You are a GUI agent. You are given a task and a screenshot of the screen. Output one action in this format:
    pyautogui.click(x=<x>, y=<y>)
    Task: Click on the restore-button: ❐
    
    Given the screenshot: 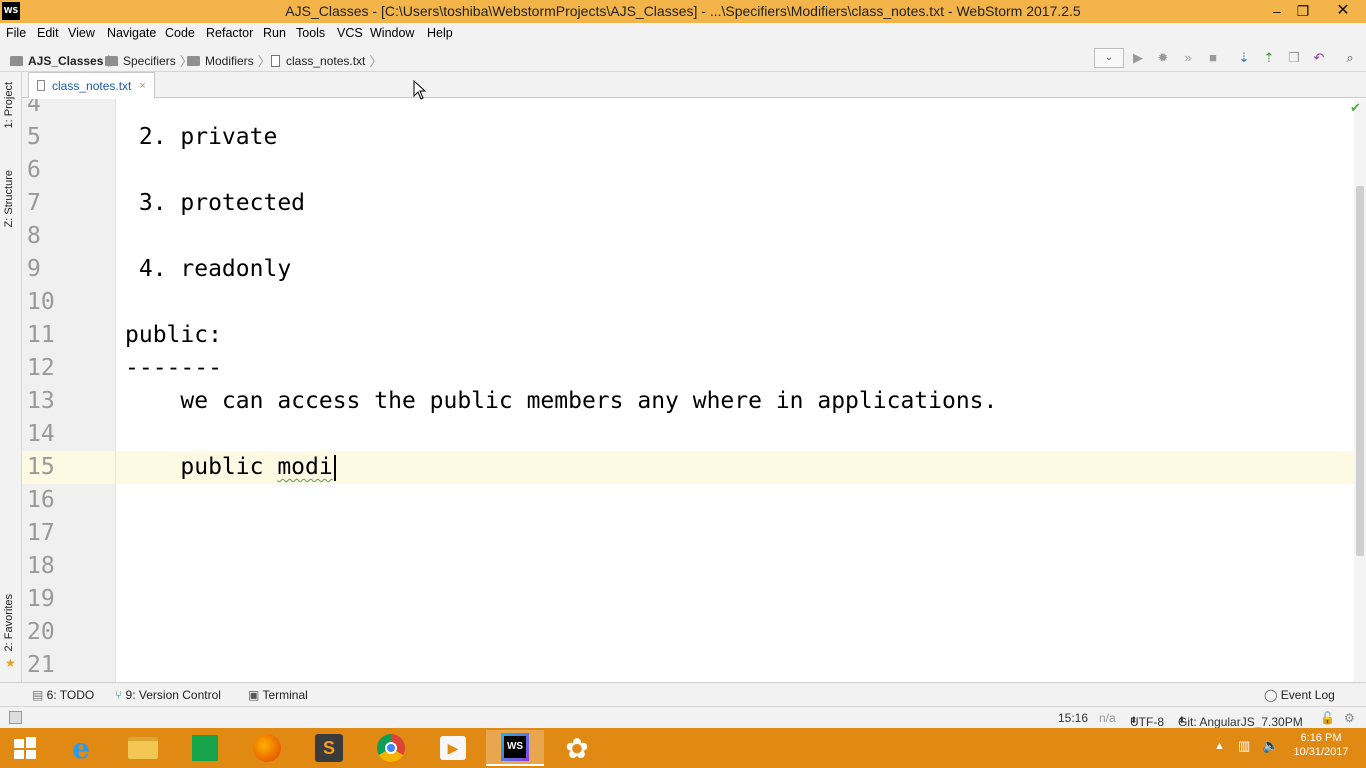 What is the action you would take?
    pyautogui.click(x=1303, y=11)
    